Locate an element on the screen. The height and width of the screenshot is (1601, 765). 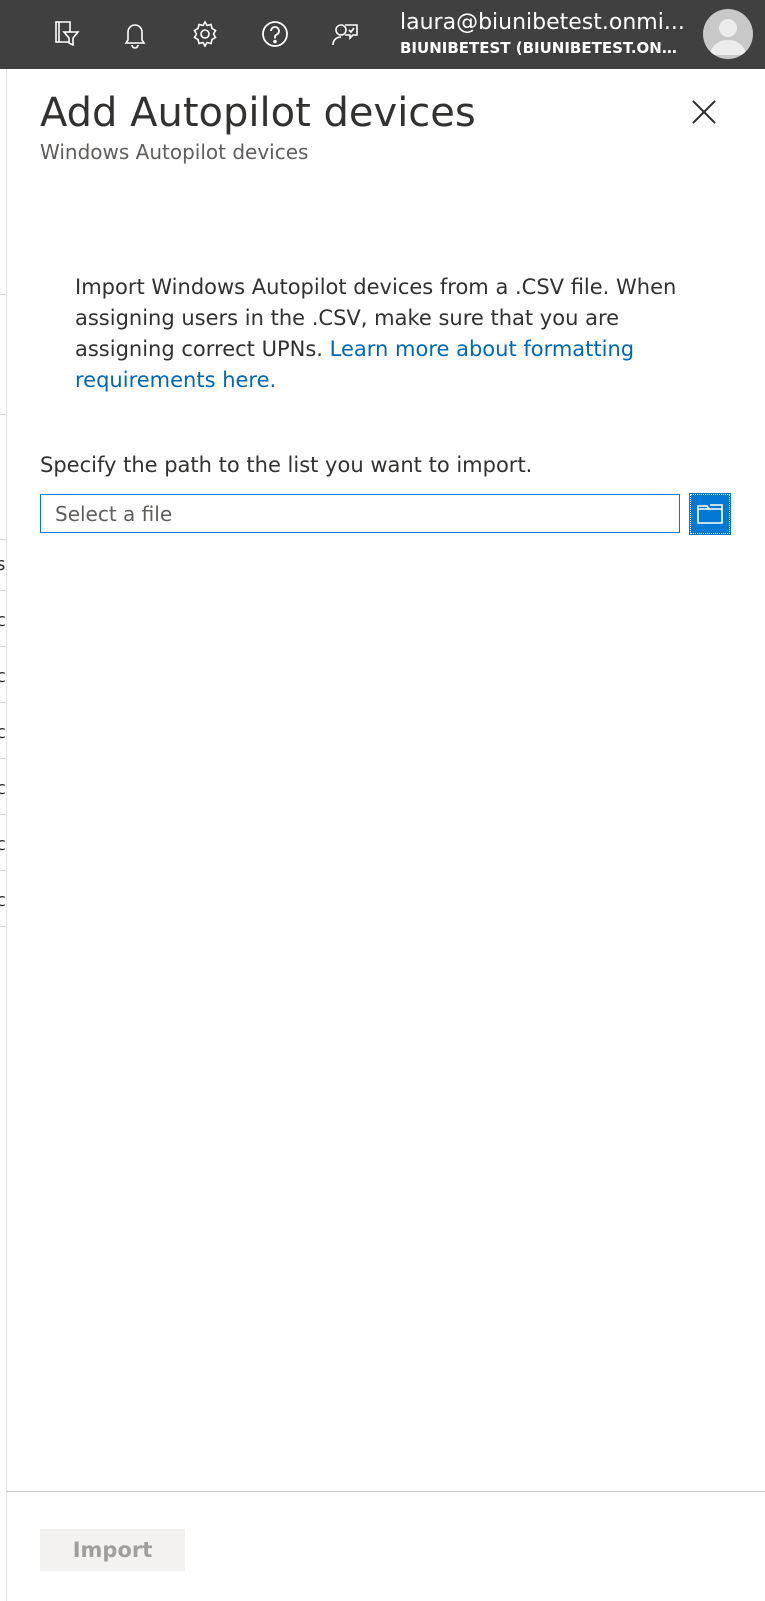
bell-icon is located at coordinates (135, 34).